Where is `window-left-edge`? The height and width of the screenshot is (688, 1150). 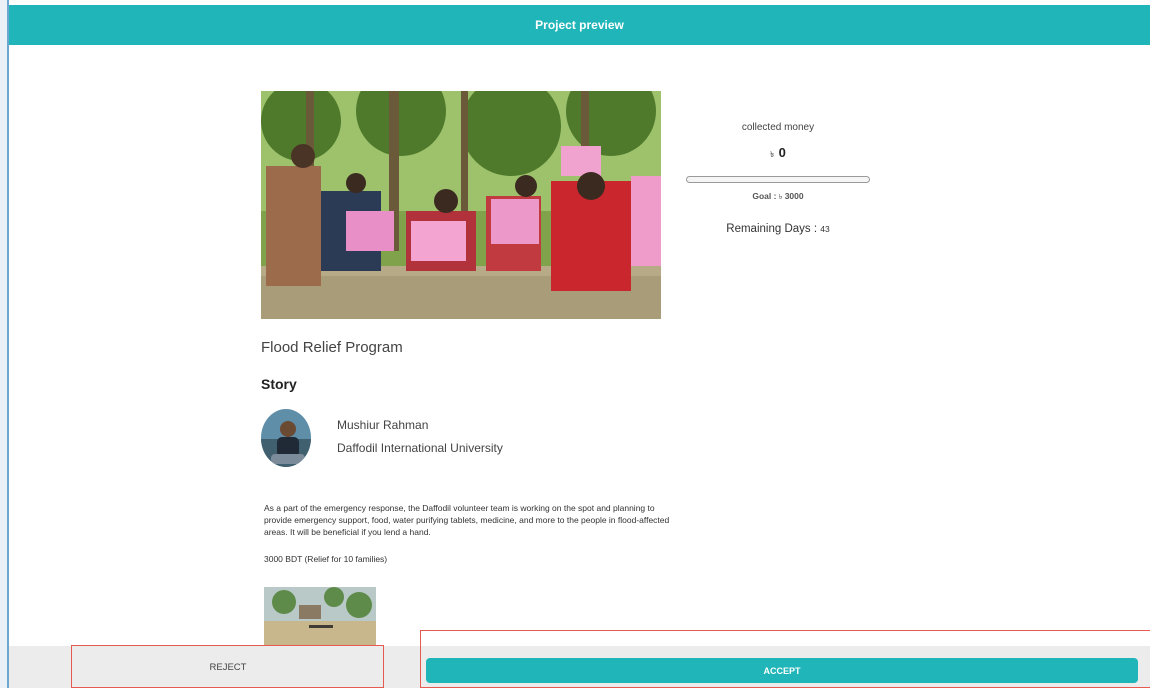 window-left-edge is located at coordinates (4, 344).